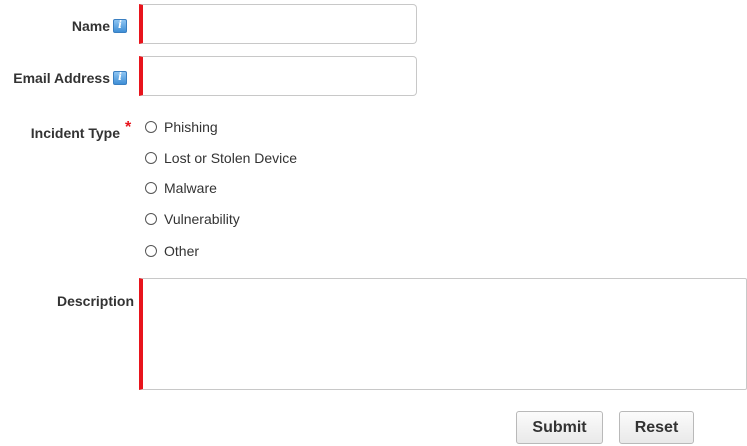  I want to click on radio-option-lost-or-stolen-device: Lost or Stolen Device, so click(221, 158).